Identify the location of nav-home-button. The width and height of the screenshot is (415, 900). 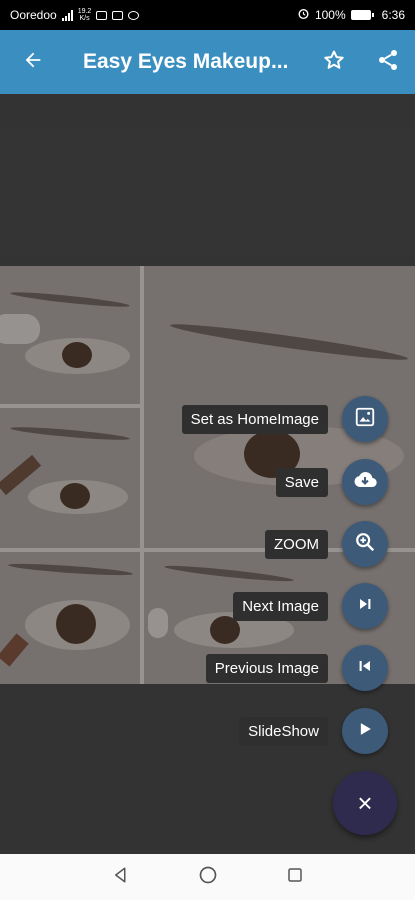
(208, 877).